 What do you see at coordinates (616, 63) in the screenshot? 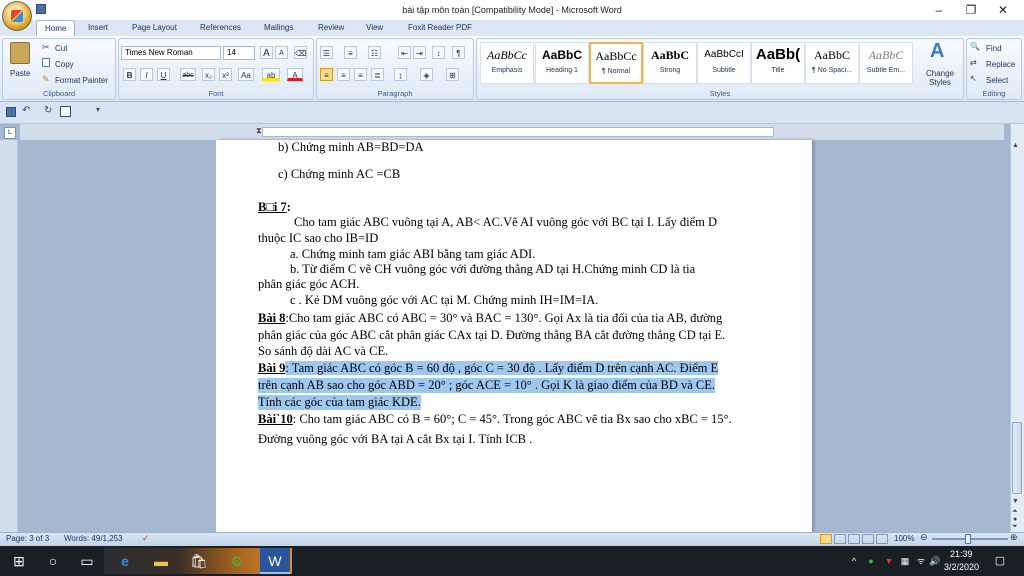
I see `style-normal: AaBbCc ¶ Normal` at bounding box center [616, 63].